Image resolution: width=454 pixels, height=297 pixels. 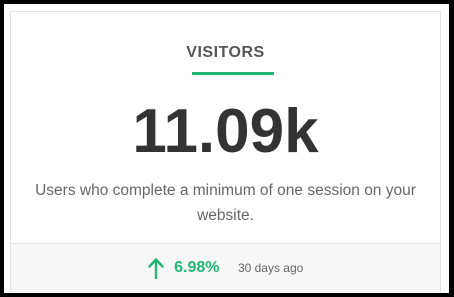 What do you see at coordinates (197, 267) in the screenshot?
I see `change-percentage: 6.98%` at bounding box center [197, 267].